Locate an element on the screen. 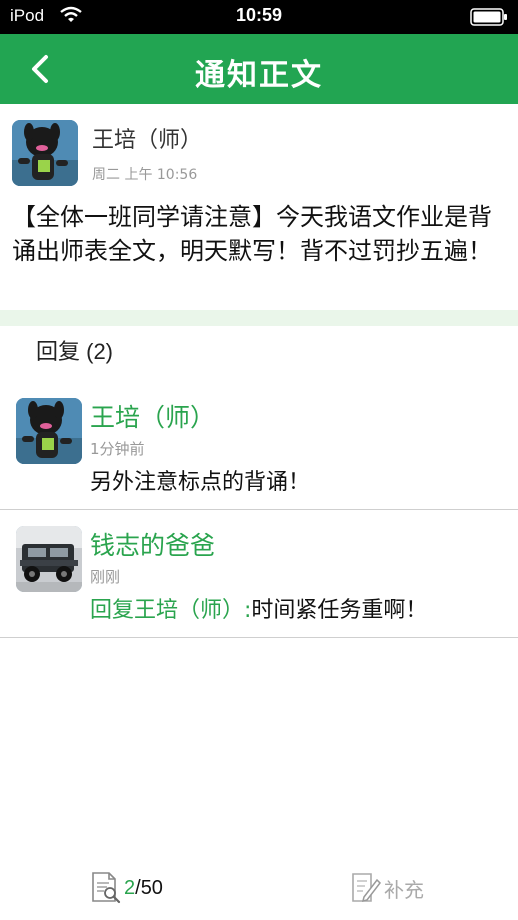  edit-document-icon is located at coordinates (366, 888).